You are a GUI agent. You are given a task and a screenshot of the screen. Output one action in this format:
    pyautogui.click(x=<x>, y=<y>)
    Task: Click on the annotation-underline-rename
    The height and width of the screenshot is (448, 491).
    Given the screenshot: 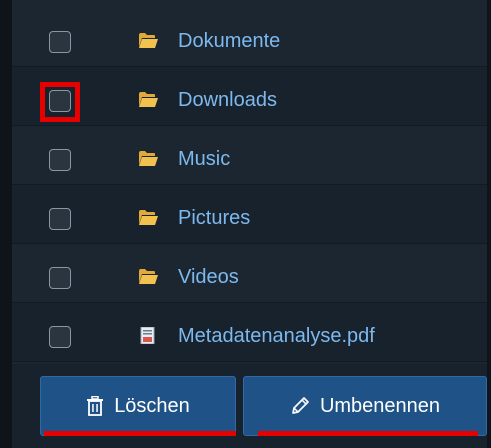 What is the action you would take?
    pyautogui.click(x=368, y=433)
    